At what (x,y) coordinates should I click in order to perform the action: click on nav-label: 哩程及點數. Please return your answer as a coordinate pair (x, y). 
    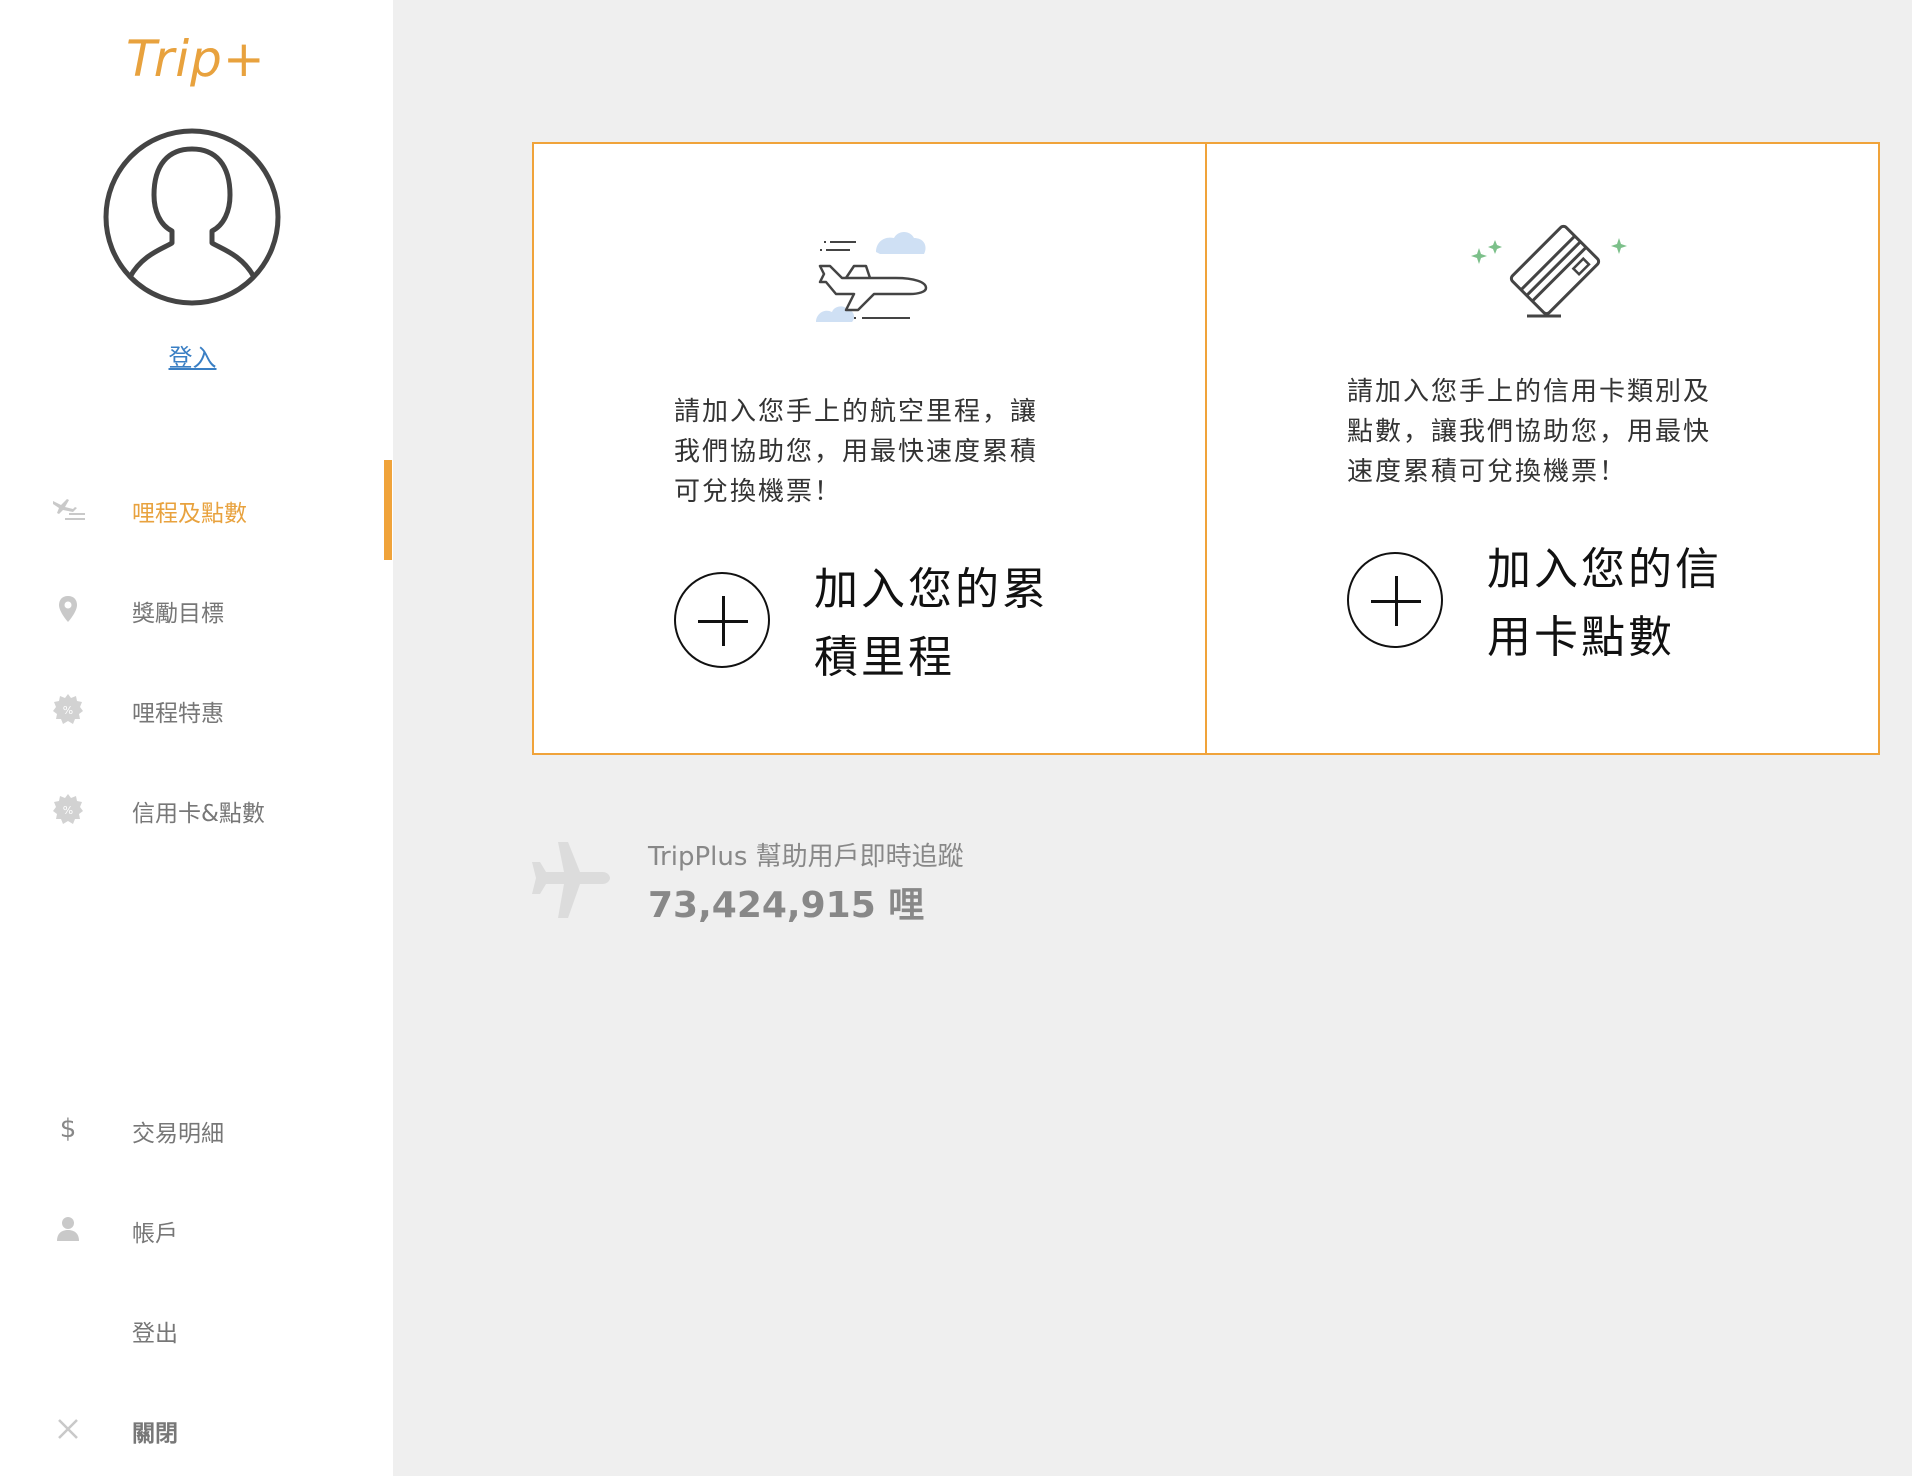
    Looking at the image, I should click on (189, 514).